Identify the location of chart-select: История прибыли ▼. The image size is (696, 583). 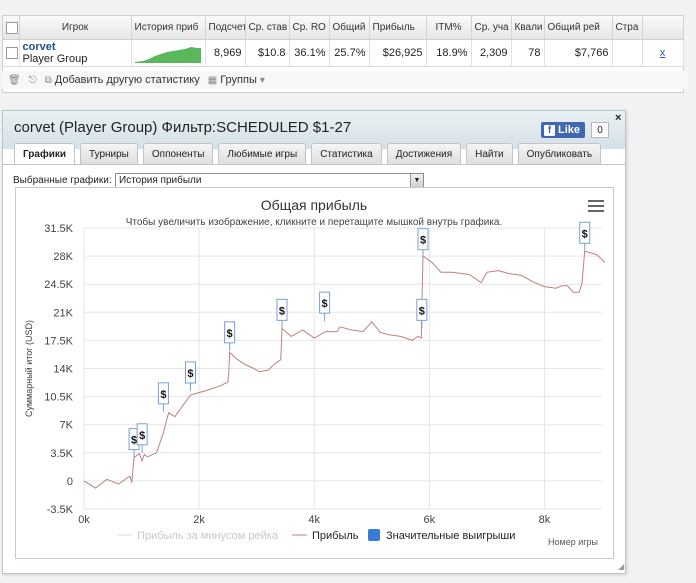
(269, 180).